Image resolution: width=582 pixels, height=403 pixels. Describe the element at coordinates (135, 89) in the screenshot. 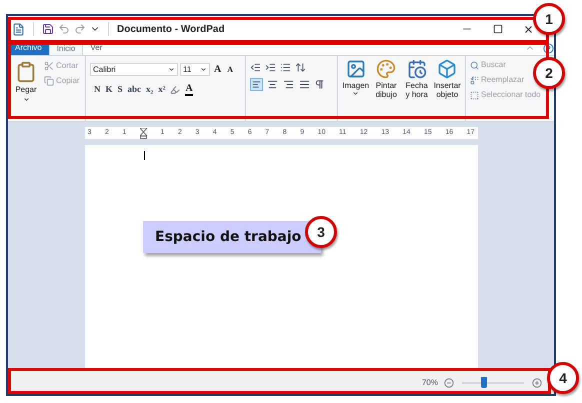

I see `format-button: abc` at that location.